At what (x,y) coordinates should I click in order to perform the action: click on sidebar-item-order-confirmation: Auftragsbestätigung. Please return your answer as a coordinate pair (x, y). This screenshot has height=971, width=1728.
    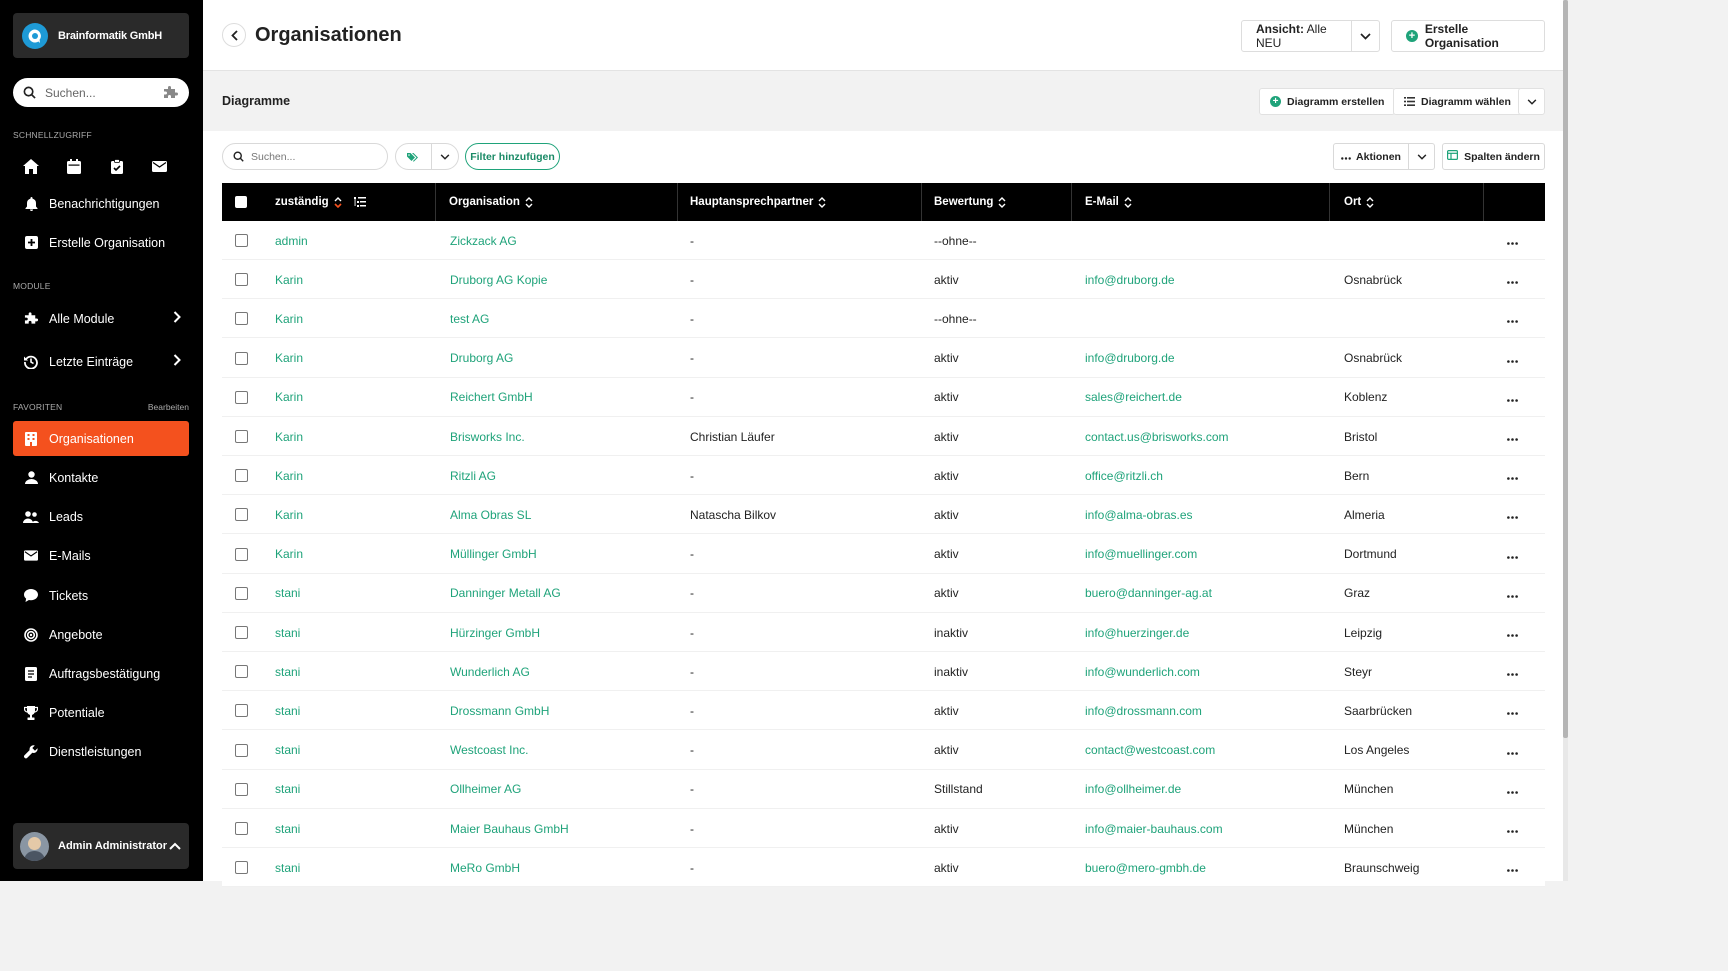
    Looking at the image, I should click on (101, 673).